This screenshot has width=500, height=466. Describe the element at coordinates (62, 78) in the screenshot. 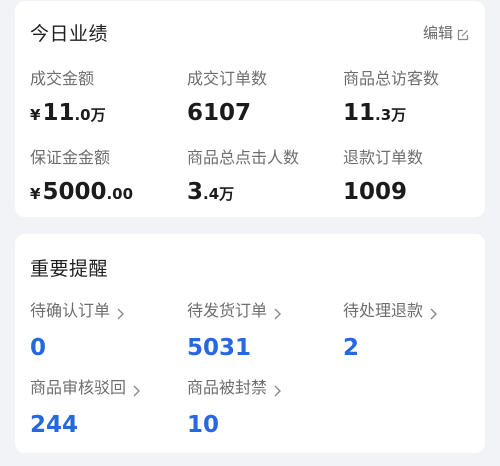

I see `metric-label: 成交金额` at that location.